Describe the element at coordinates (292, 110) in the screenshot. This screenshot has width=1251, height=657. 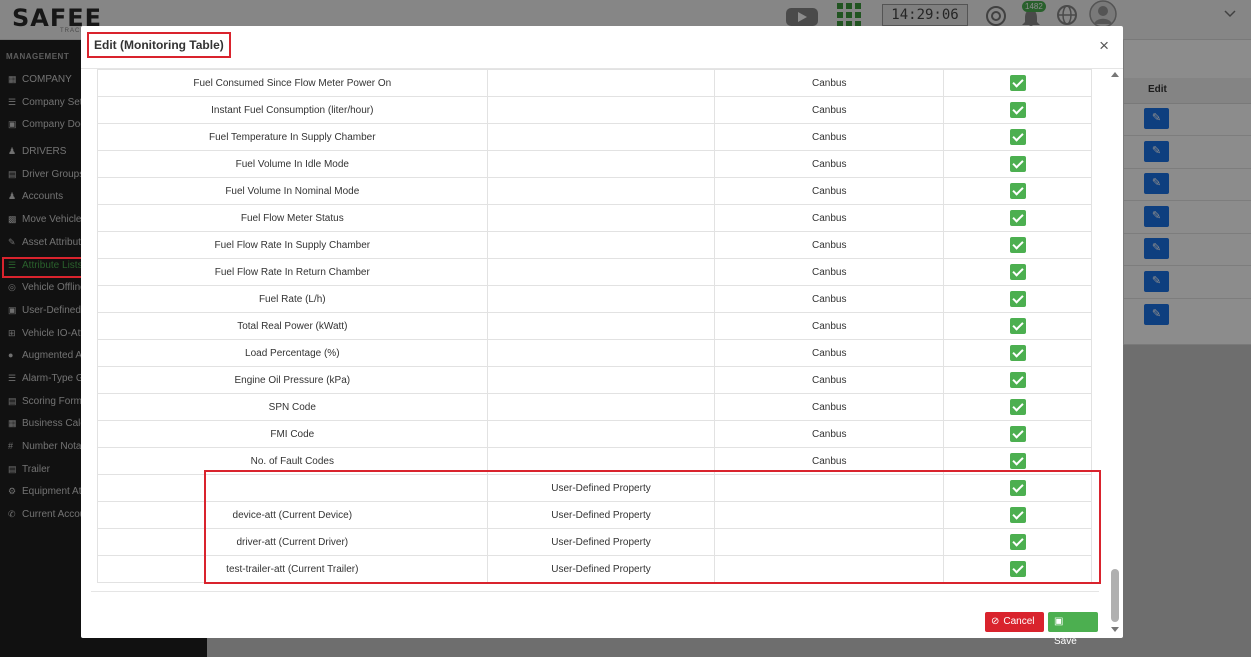
I see `attribute-name-cell: Instant Fuel Consumption (liter/hour)` at that location.